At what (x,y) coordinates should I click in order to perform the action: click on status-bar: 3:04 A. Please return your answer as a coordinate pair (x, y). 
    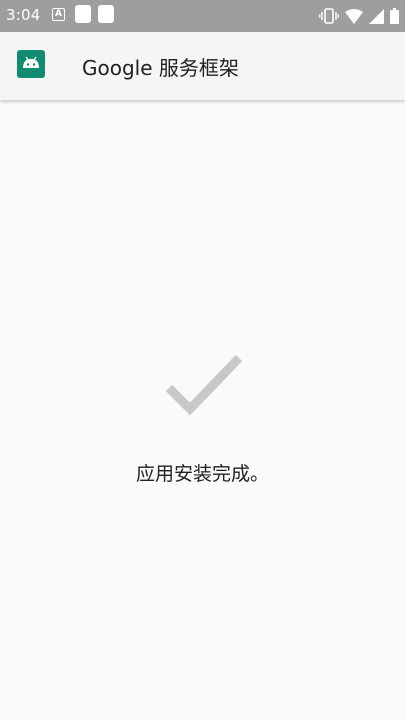
    Looking at the image, I should click on (202, 16).